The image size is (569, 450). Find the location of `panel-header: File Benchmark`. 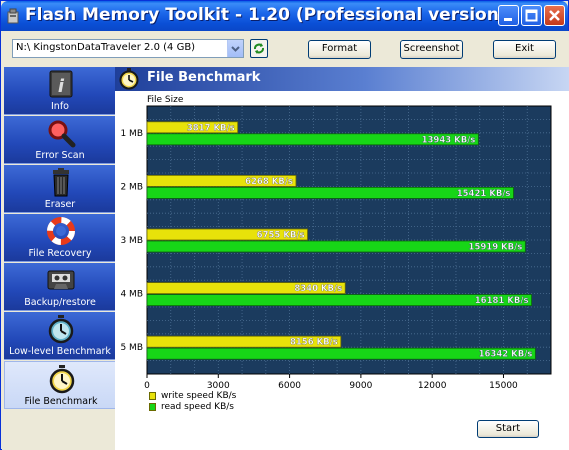

panel-header: File Benchmark is located at coordinates (342, 79).